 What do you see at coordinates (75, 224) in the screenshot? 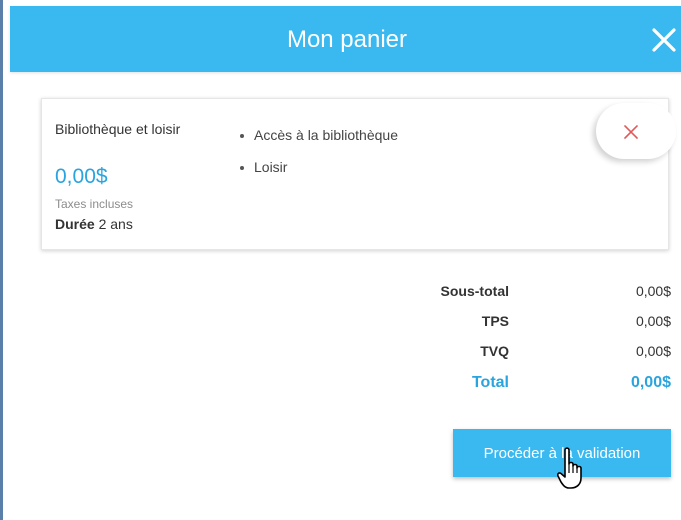
I see `duration-label: Durée` at bounding box center [75, 224].